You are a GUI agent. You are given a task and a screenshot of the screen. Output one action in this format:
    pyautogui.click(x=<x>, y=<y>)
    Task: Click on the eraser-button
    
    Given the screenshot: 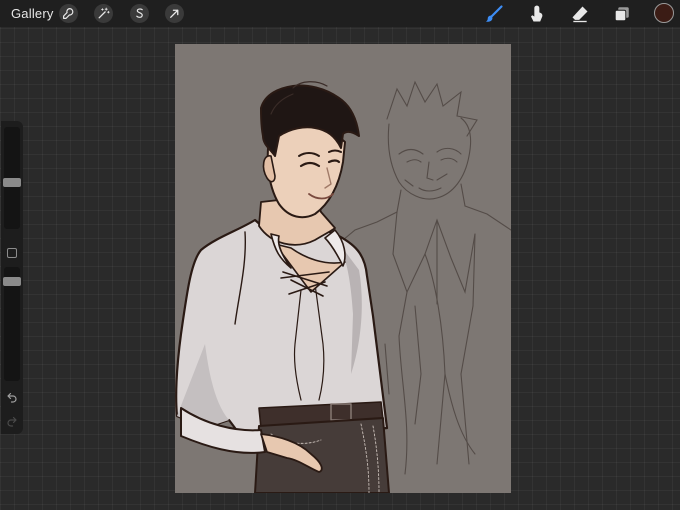 What is the action you would take?
    pyautogui.click(x=580, y=14)
    